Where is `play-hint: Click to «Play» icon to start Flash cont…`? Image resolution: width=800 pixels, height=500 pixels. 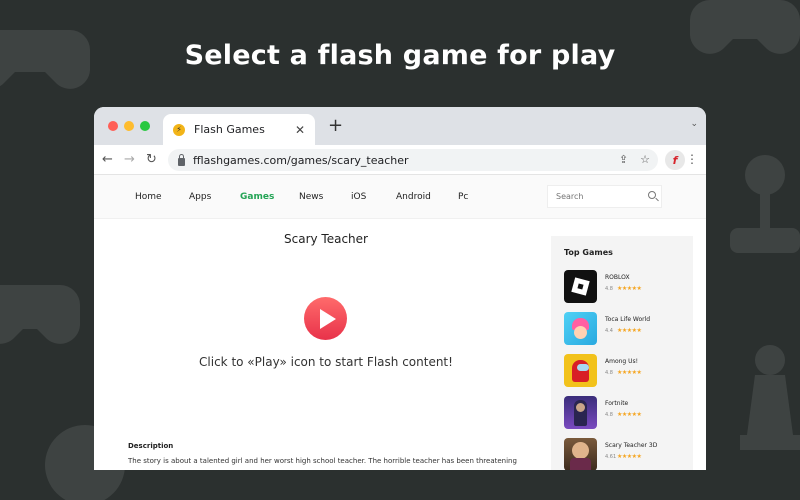
play-hint: Click to «Play» icon to start Flash cont… is located at coordinates (326, 362).